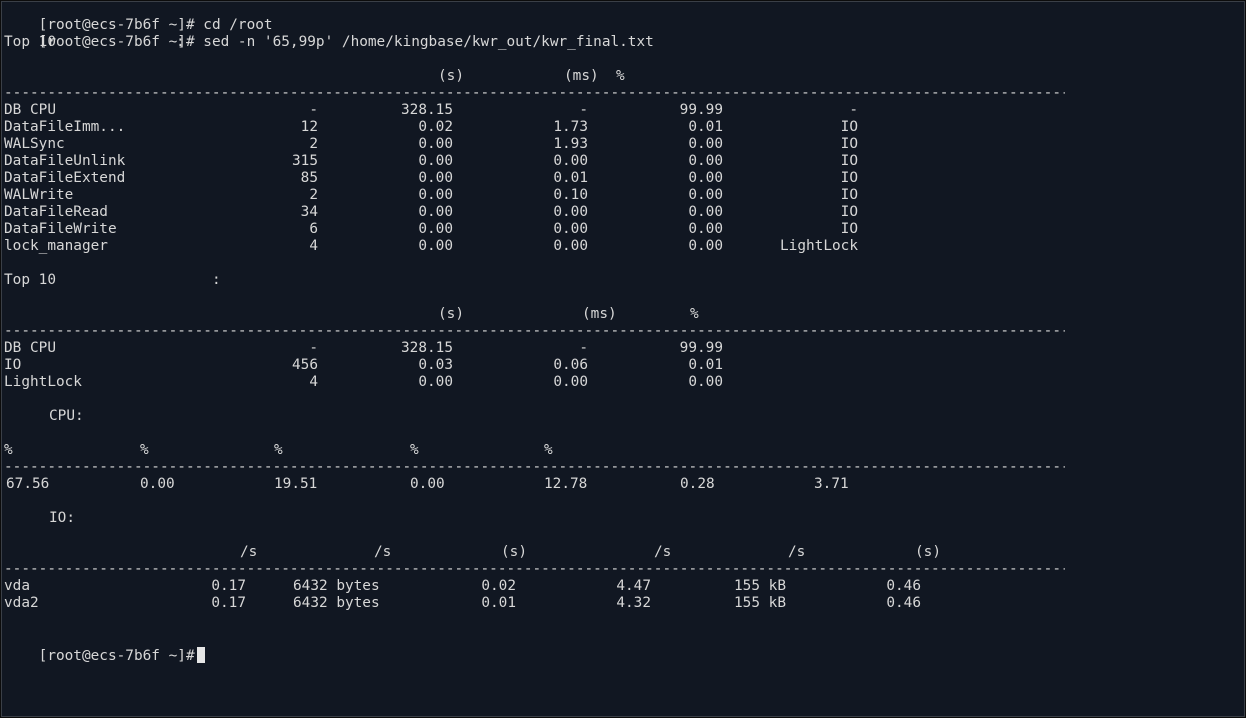  I want to click on text-cursor, so click(200, 655).